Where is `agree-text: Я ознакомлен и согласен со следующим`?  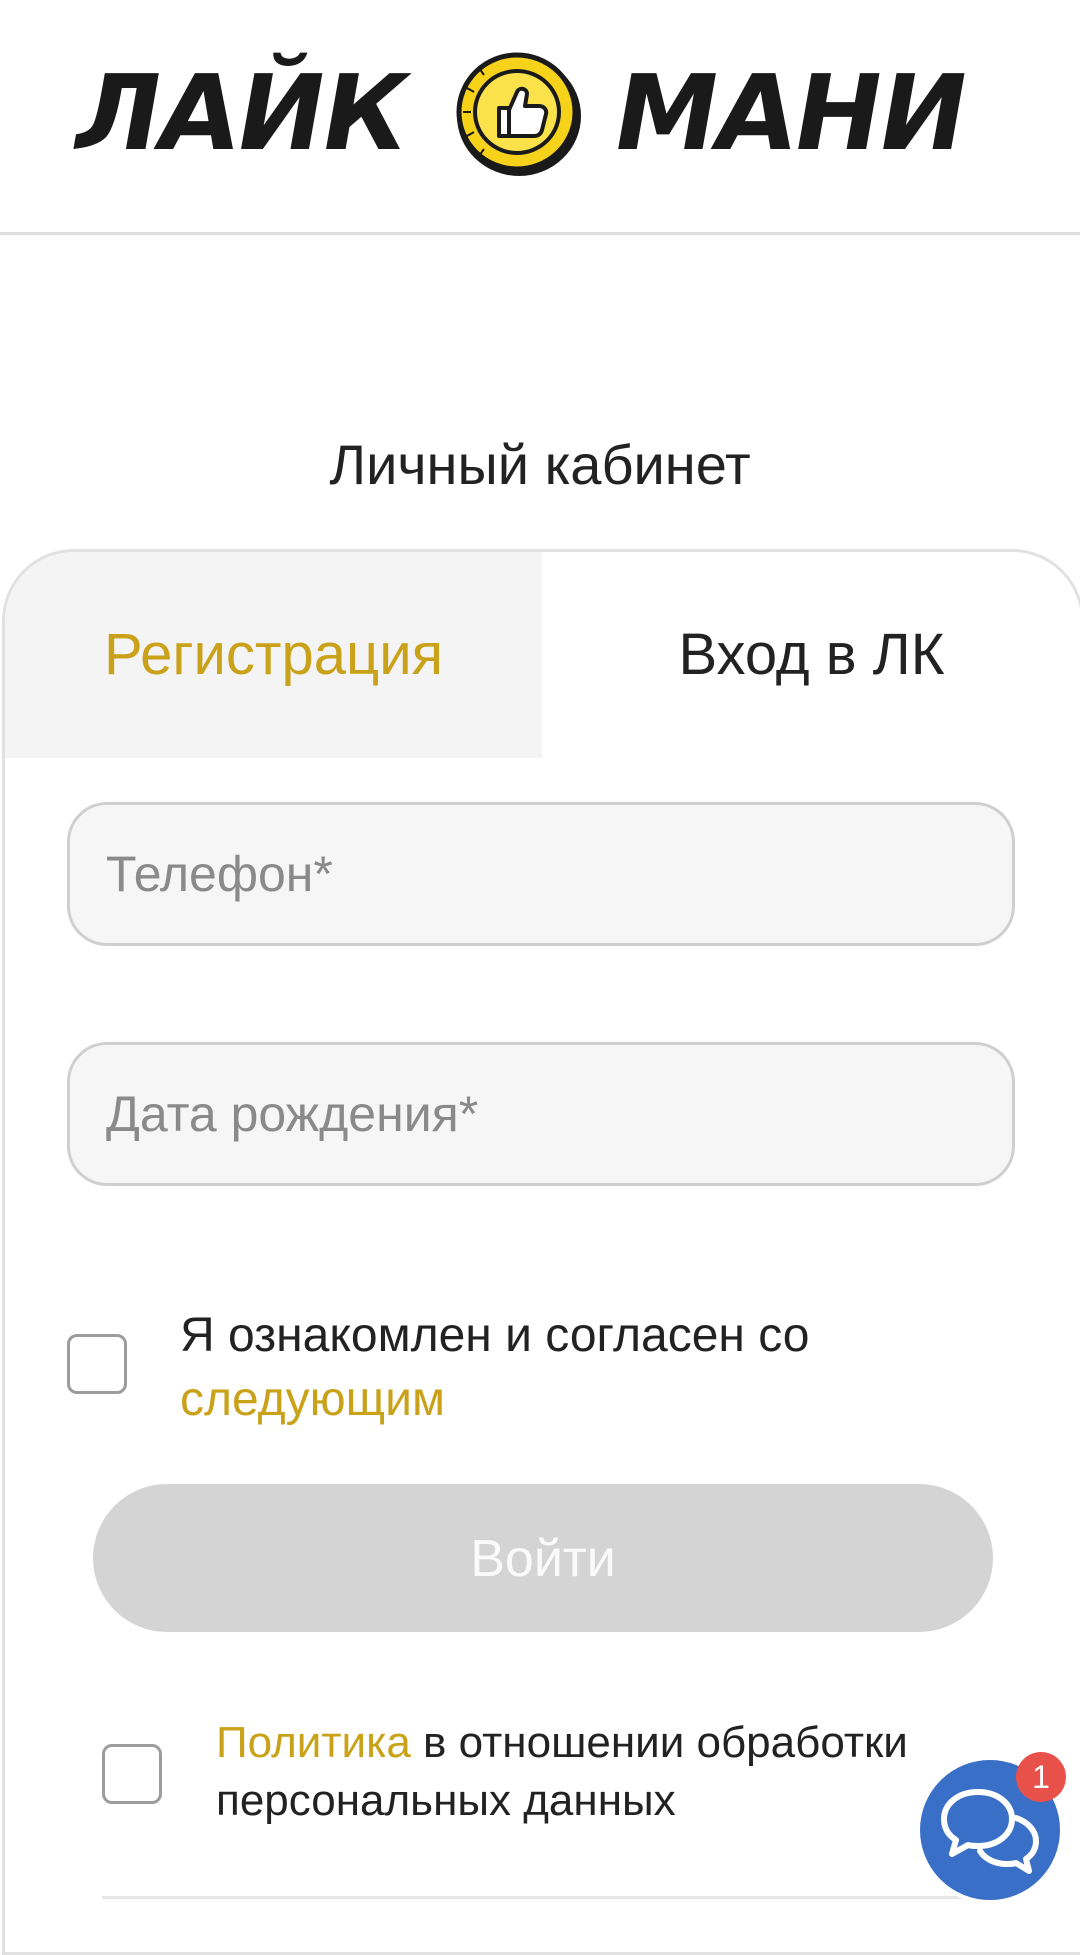 agree-text: Я ознакомлен и согласен со следующим is located at coordinates (590, 1368).